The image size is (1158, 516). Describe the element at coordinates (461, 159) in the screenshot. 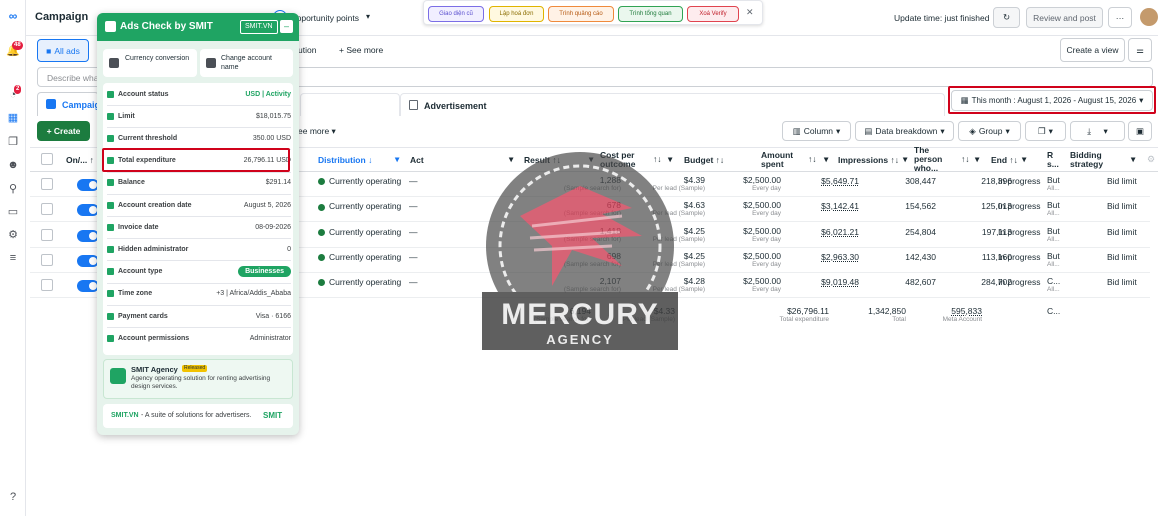

I see `col-act: Act ▾` at that location.